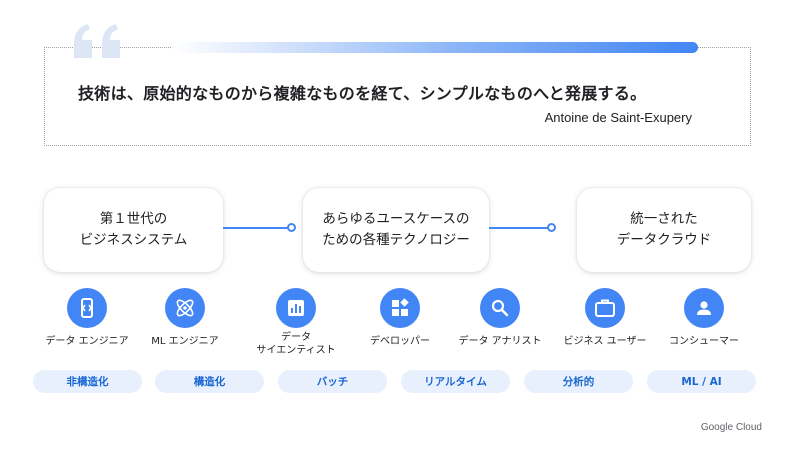  Describe the element at coordinates (185, 341) in the screenshot. I see `role-label: ML エンジニア` at that location.